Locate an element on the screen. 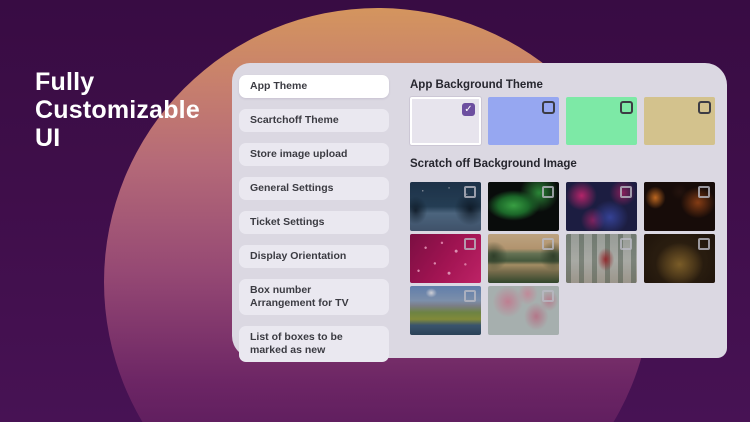 This screenshot has width=750, height=422. scratch-image-alpine-meadow-lake-checkbox is located at coordinates (470, 296).